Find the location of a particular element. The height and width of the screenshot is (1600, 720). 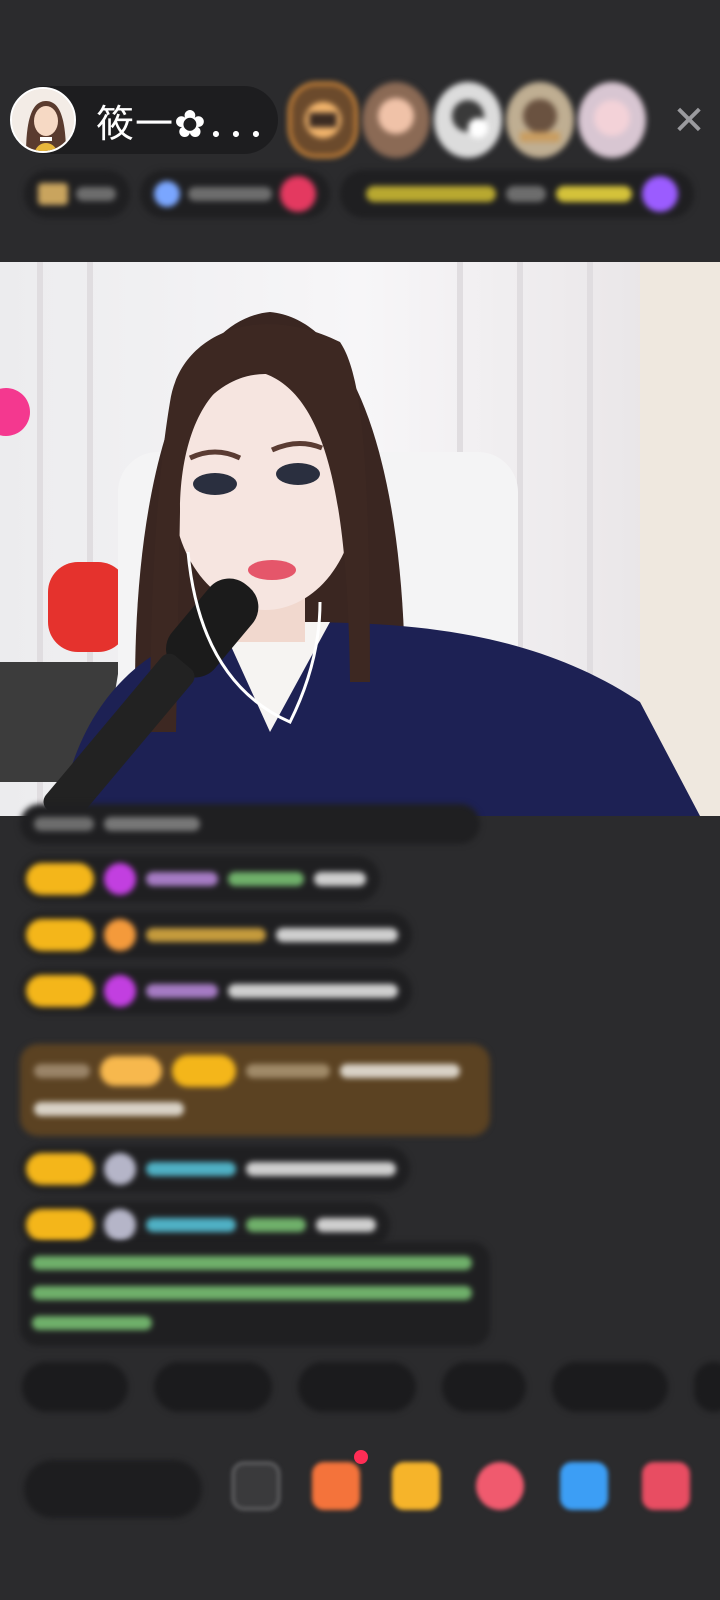

orange-icon is located at coordinates (120, 935).